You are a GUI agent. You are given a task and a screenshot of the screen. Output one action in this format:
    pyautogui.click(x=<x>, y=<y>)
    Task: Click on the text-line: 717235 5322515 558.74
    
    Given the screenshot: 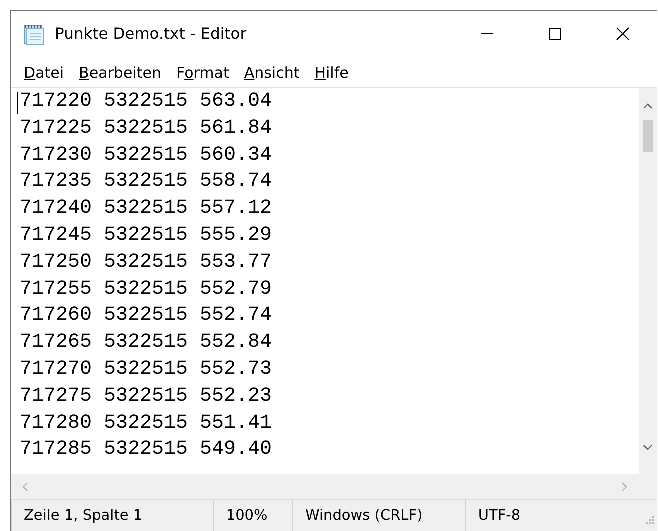 What is the action you would take?
    pyautogui.click(x=146, y=182)
    